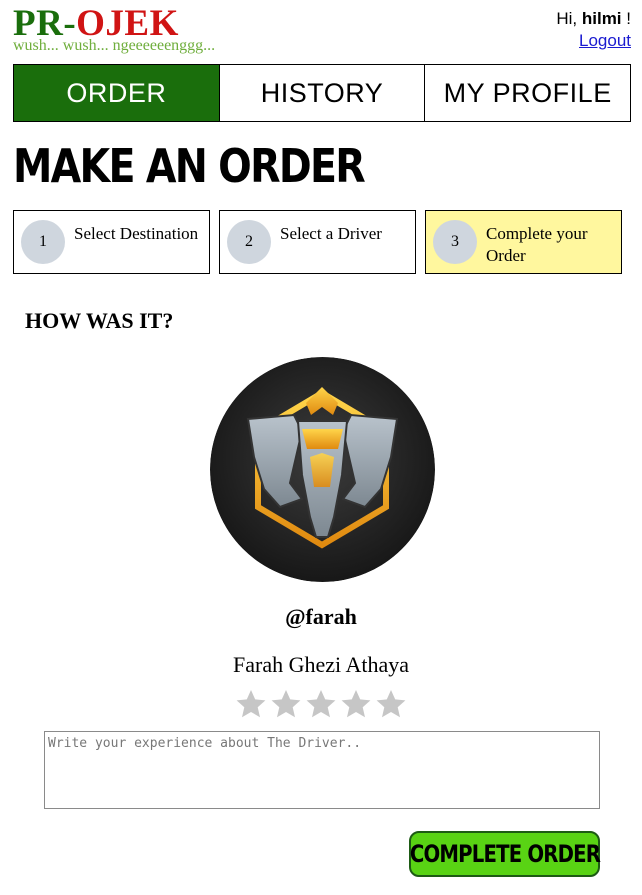 The image size is (642, 895). I want to click on greeting-text: Hi,, so click(567, 18).